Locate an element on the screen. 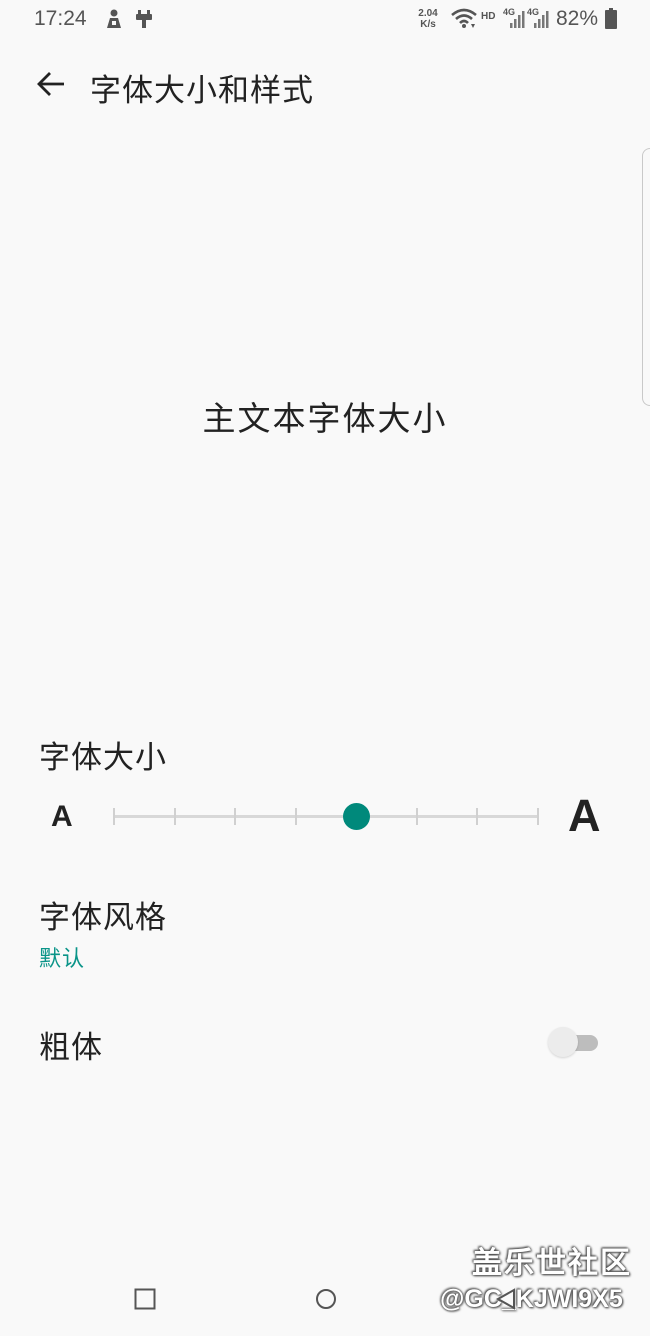 The image size is (650, 1336). back-button is located at coordinates (51, 84).